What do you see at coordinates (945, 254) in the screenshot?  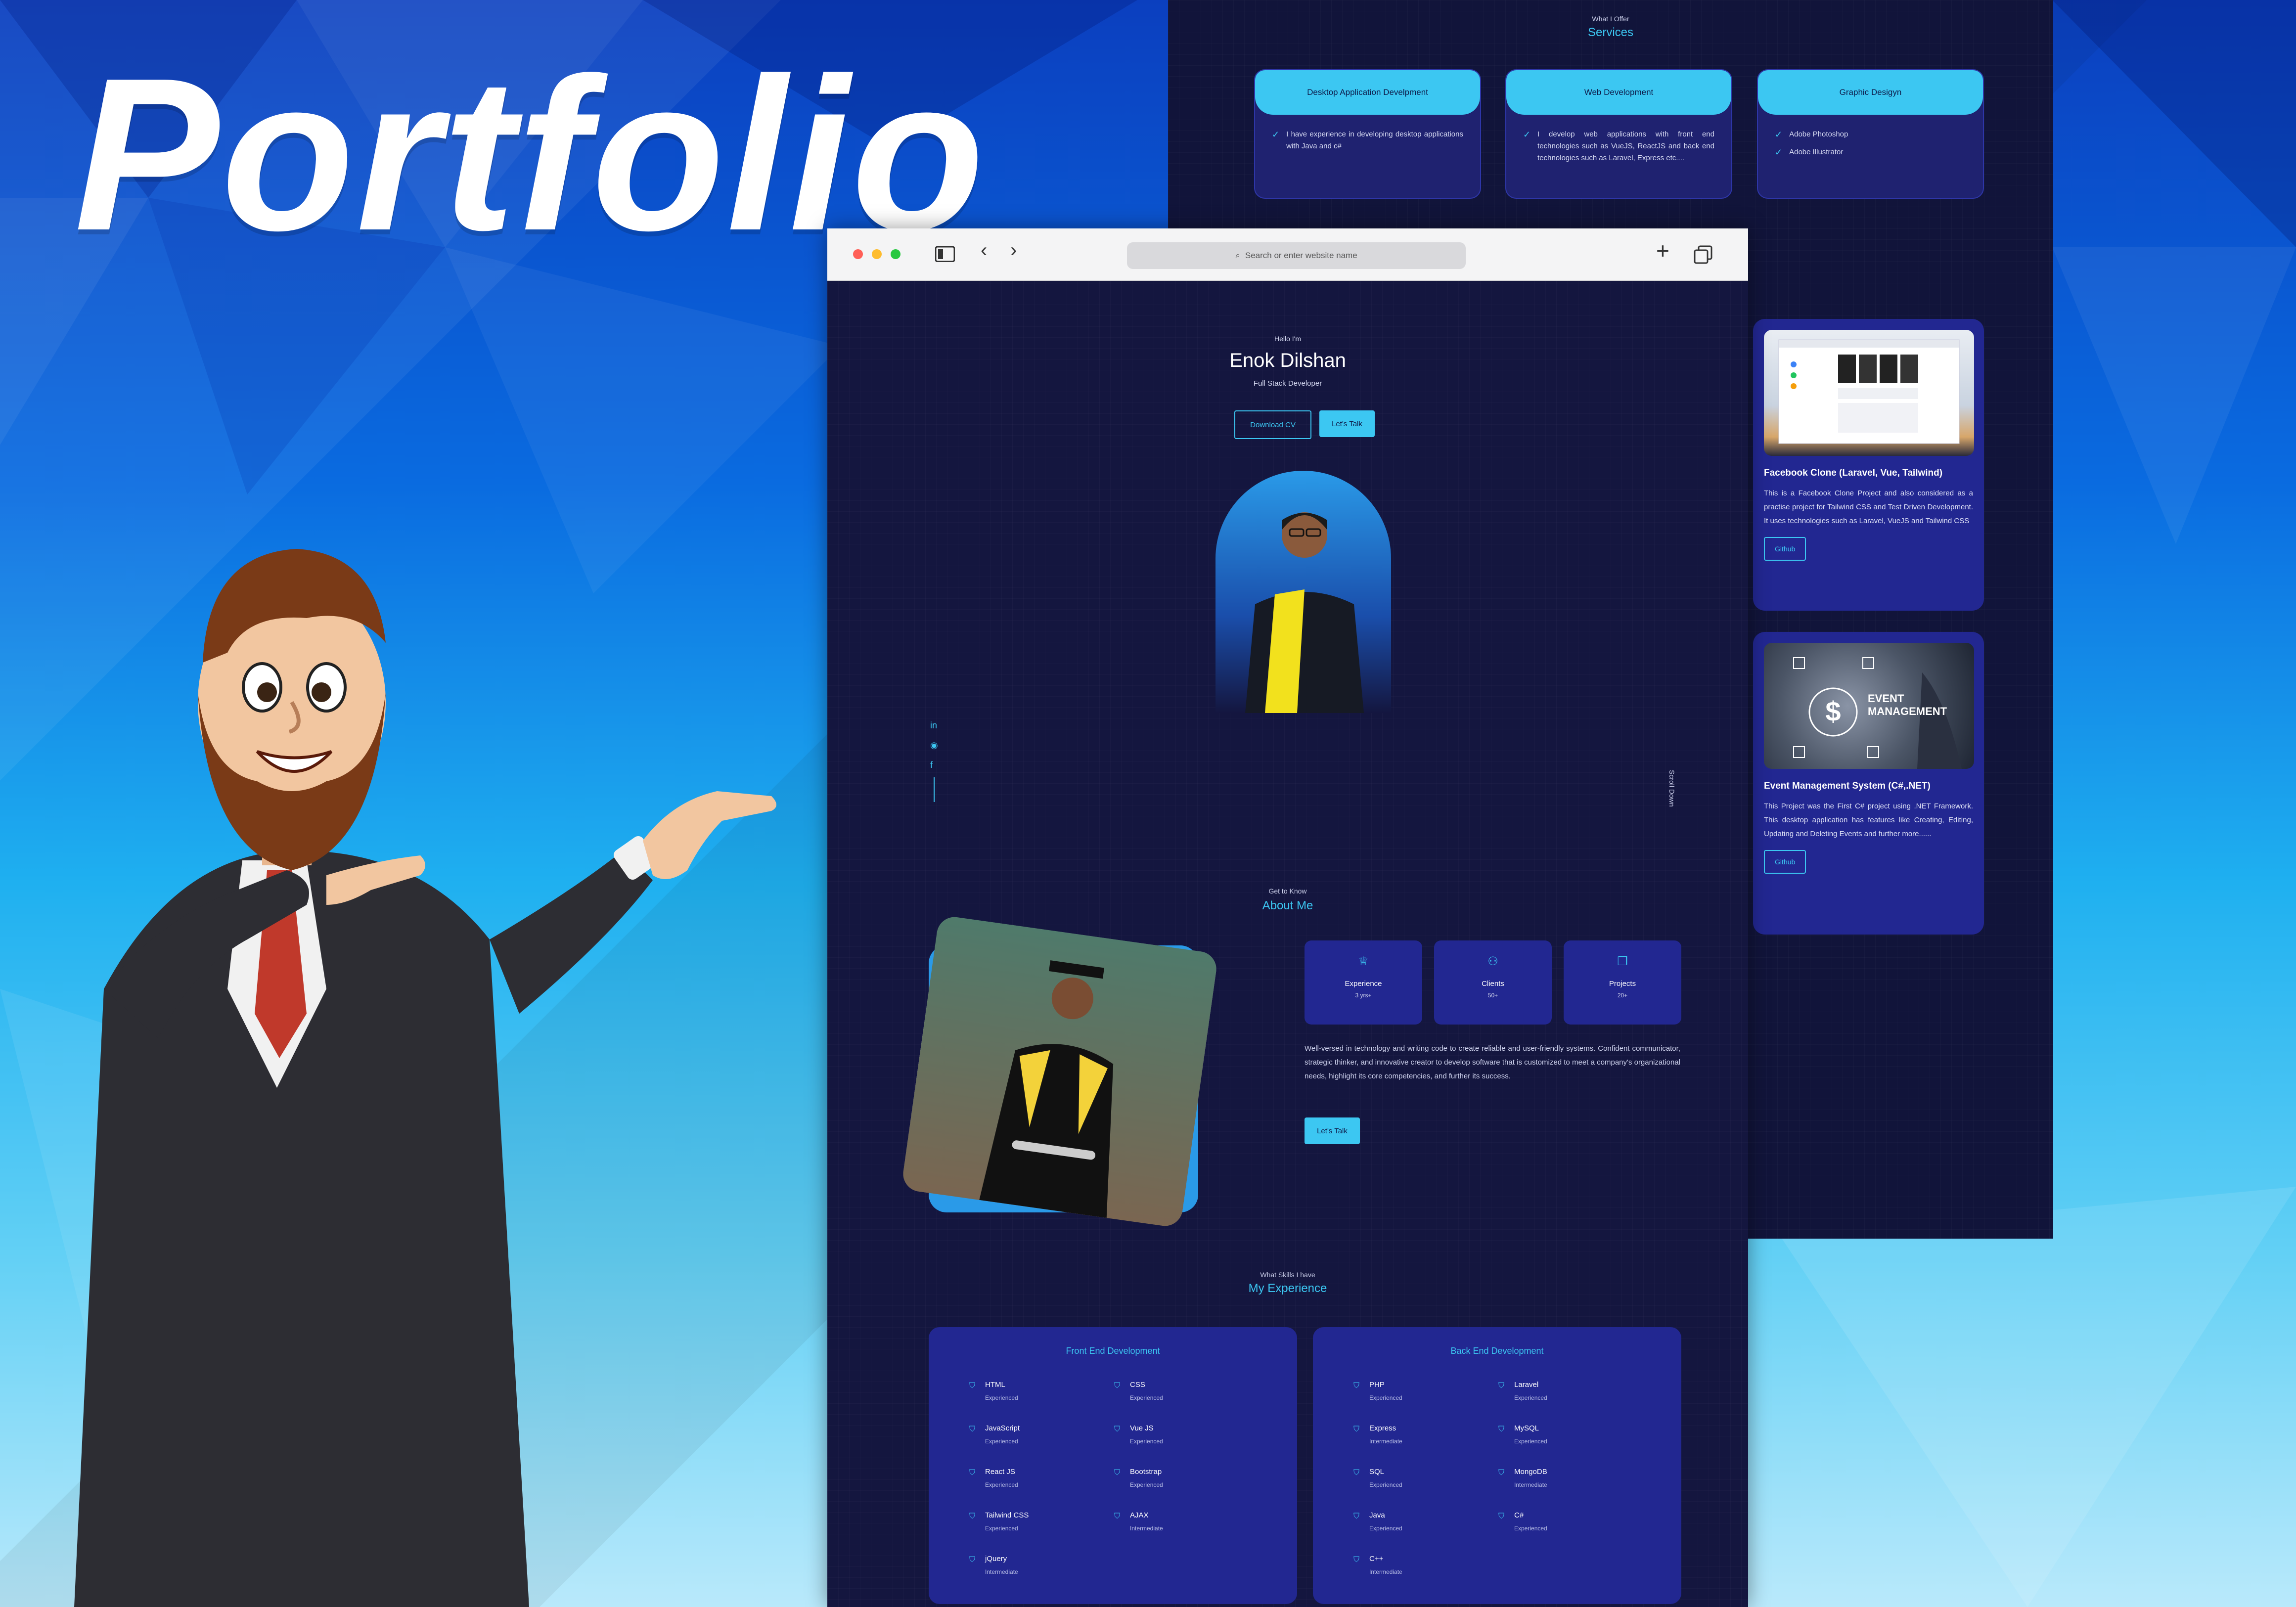 I see `sidebar-toggle-icon` at bounding box center [945, 254].